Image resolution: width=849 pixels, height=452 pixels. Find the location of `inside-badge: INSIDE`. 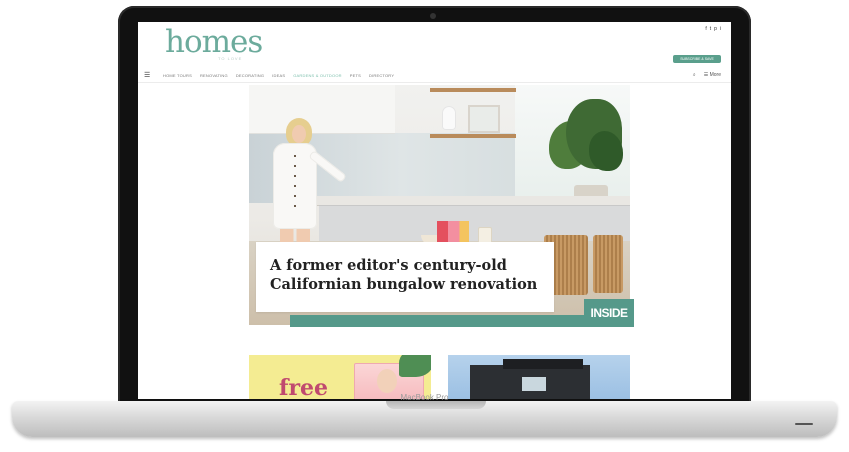

inside-badge: INSIDE is located at coordinates (609, 313).